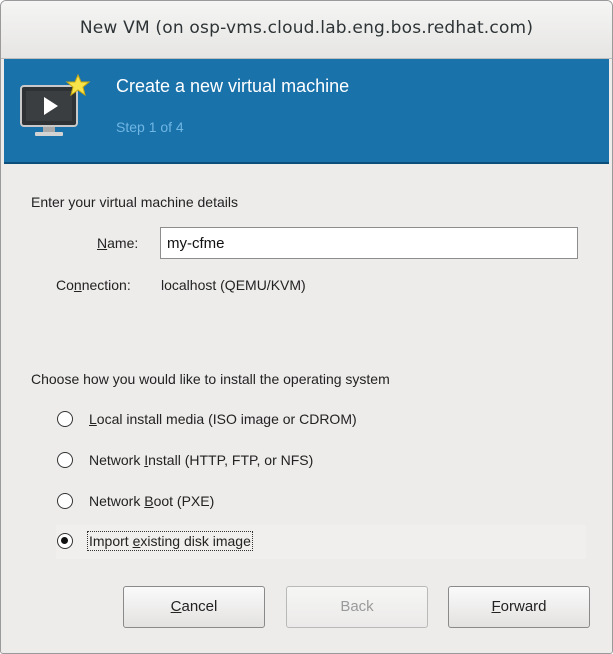 The image size is (613, 654). I want to click on step-indicator: Step 1 of 4, so click(150, 127).